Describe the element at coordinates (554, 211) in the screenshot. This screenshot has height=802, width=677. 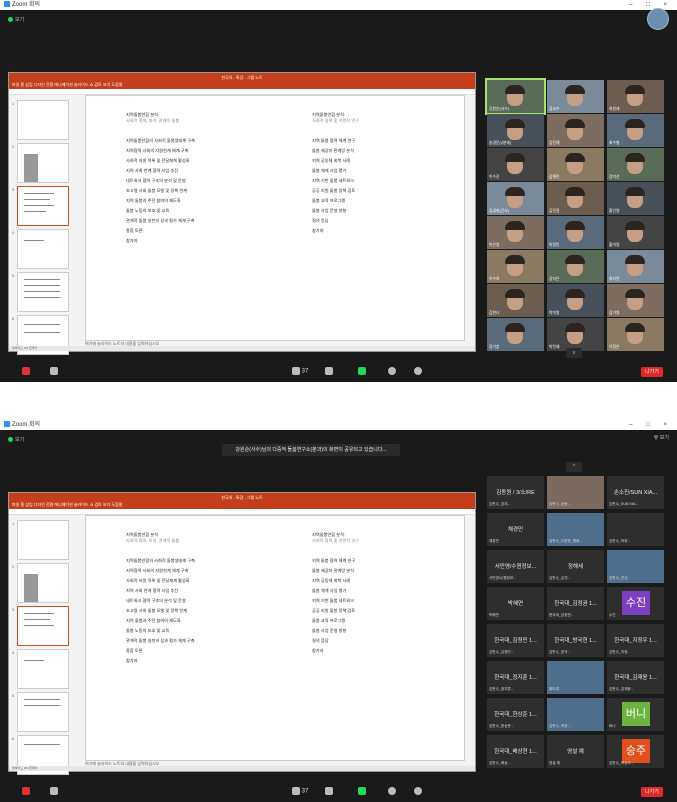
I see `participant-name: 김민정` at that location.